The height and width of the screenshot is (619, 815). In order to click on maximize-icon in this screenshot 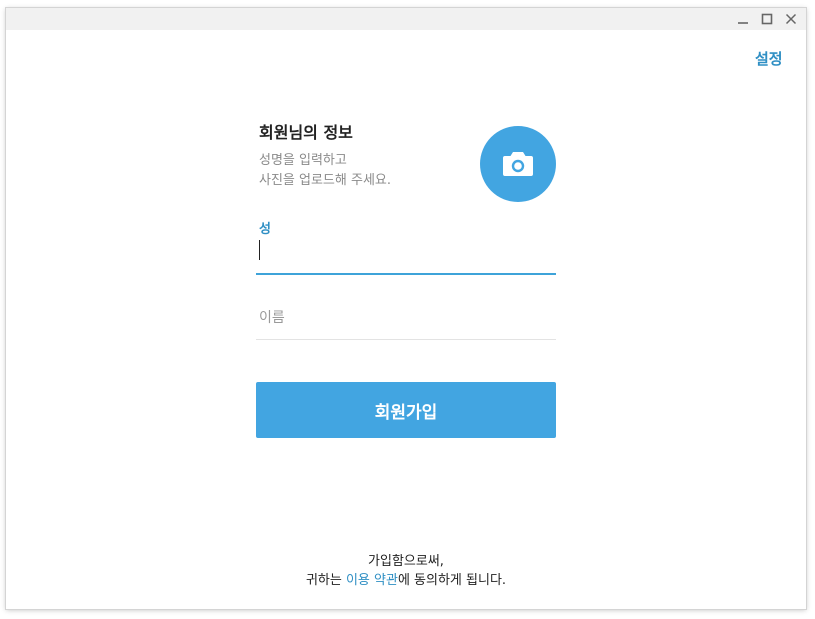, I will do `click(767, 19)`.